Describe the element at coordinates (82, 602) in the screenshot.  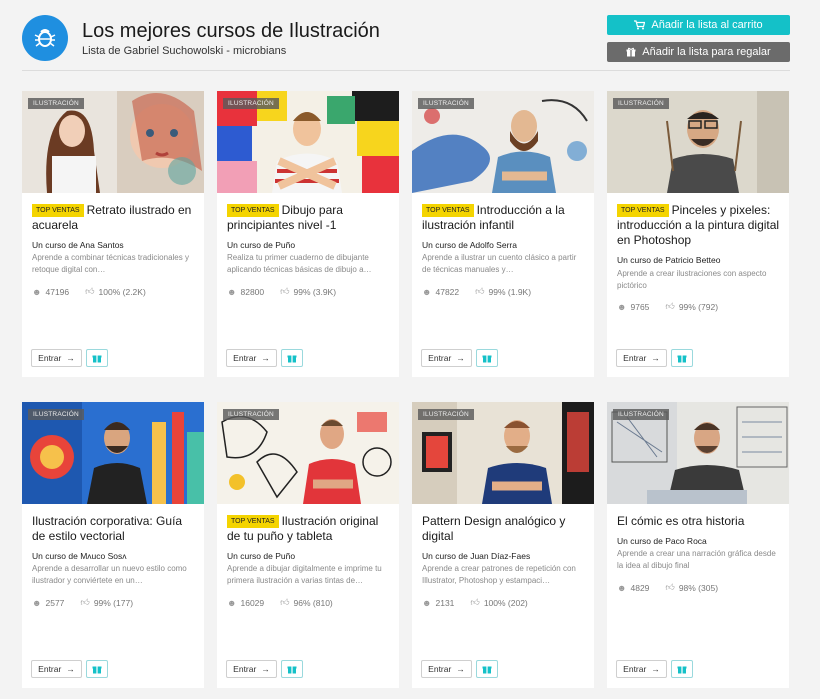
I see `course-stats: ☻ 2577 👍︎ 99% (177)` at that location.